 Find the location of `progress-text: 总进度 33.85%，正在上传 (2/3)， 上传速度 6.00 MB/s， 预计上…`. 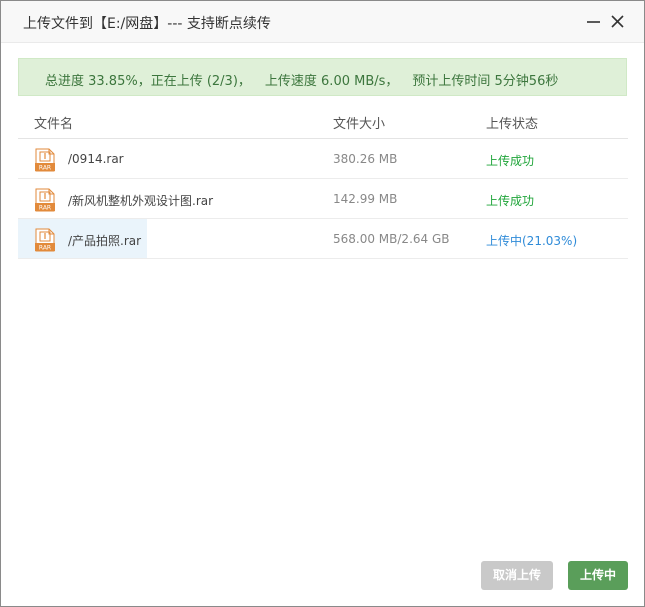

progress-text: 总进度 33.85%，正在上传 (2/3)， 上传速度 6.00 MB/s， 预计上… is located at coordinates (301, 79).